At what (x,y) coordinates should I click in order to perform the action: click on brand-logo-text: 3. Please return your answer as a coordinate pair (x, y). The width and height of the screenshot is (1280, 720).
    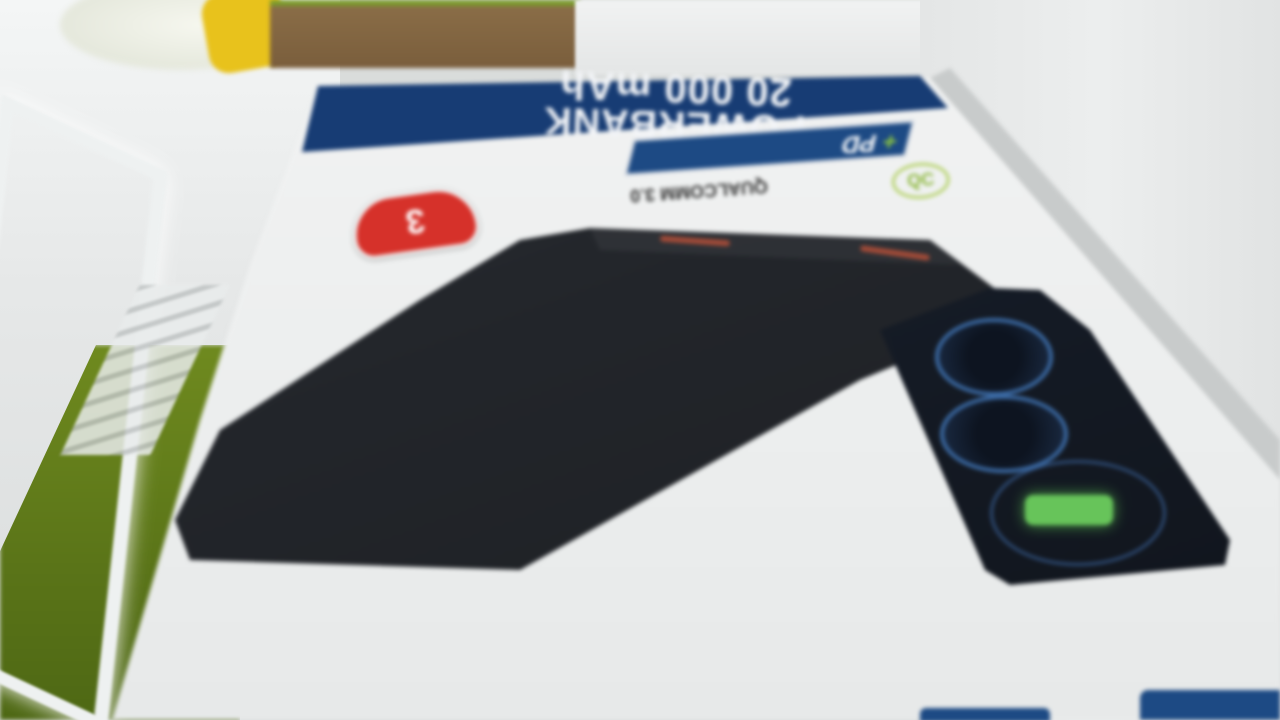
    Looking at the image, I should click on (414, 221).